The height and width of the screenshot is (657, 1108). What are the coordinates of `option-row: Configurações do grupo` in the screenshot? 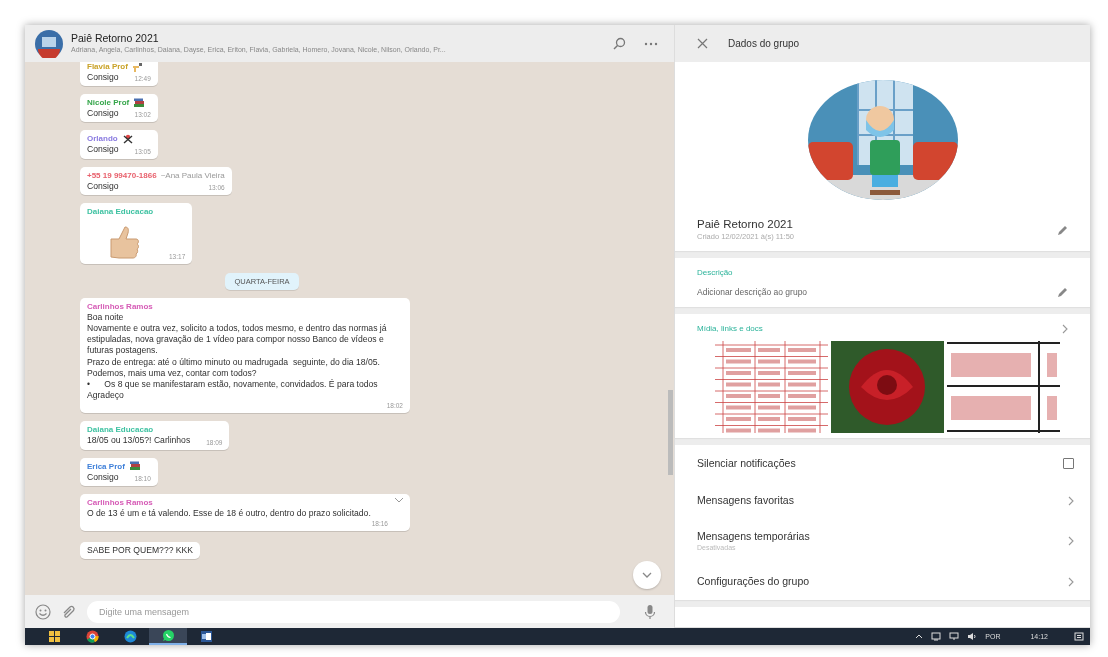 It's located at (882, 581).